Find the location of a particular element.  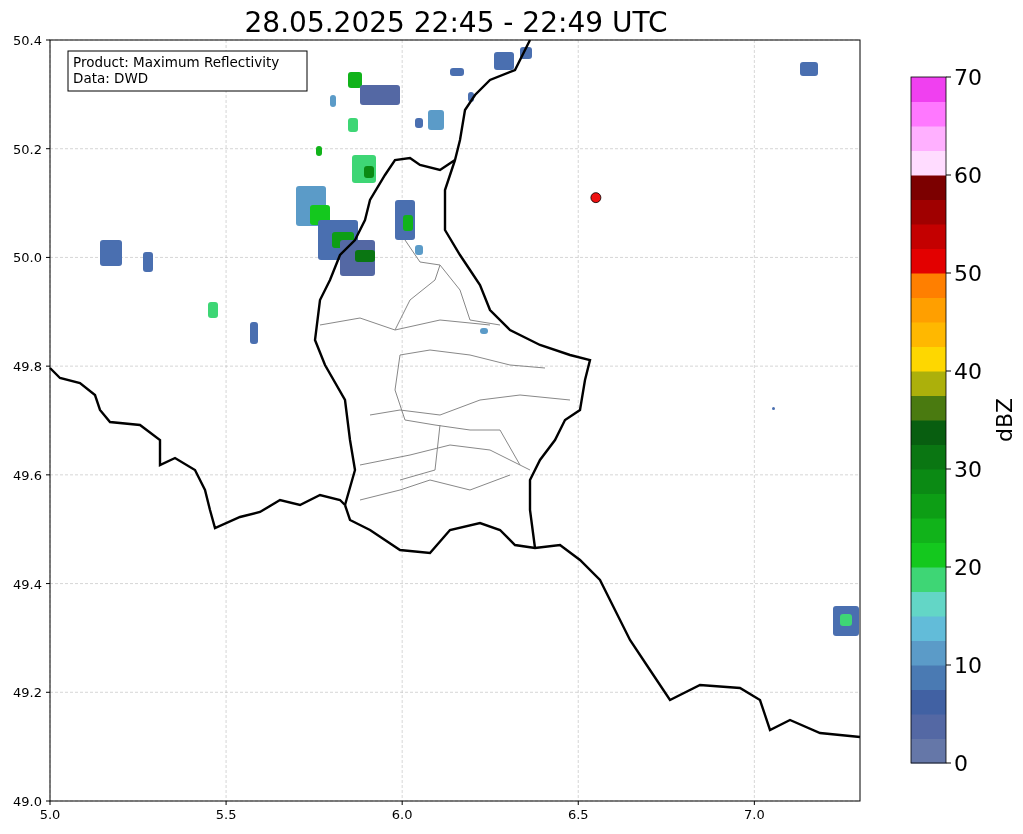

tick-label: 5.5 is located at coordinates (226, 814).